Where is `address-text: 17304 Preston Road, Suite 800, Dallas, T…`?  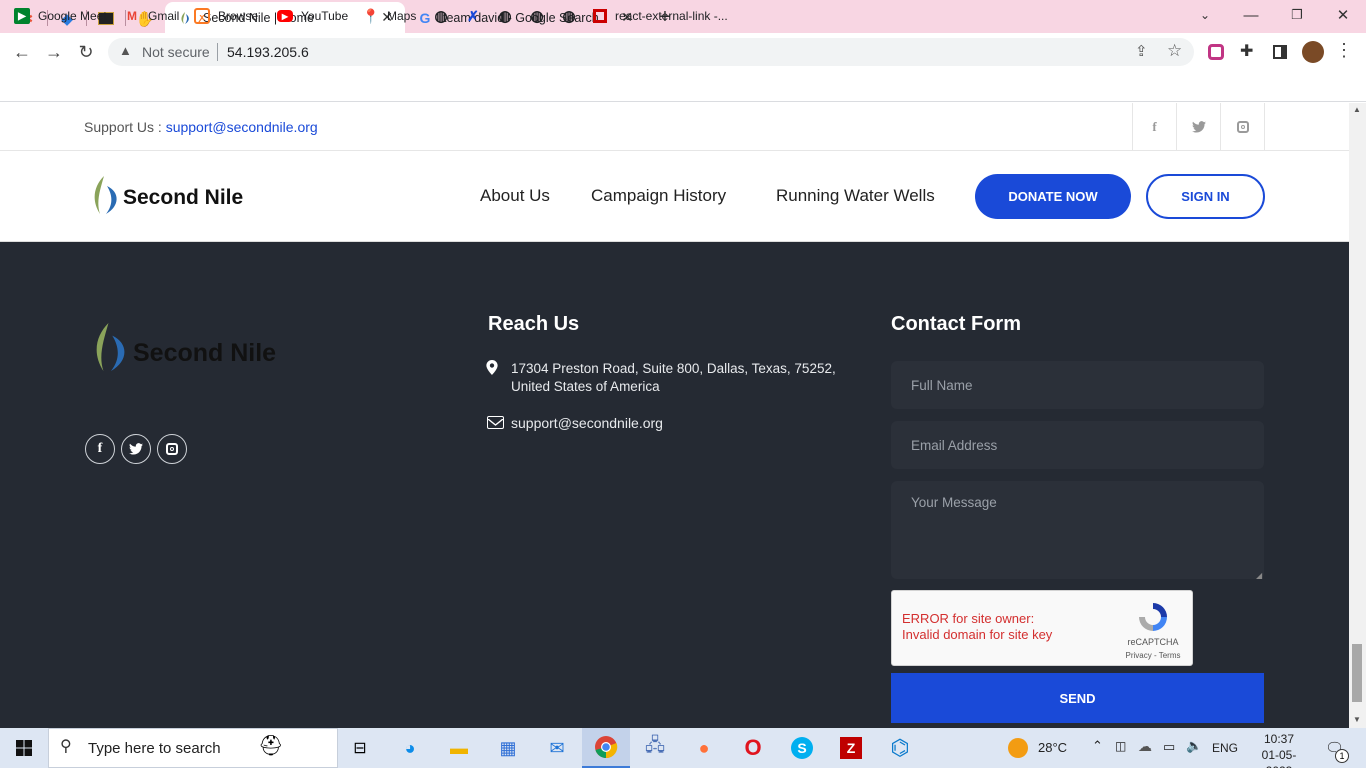
address-text: 17304 Preston Road, Suite 800, Dallas, T… is located at coordinates (673, 378).